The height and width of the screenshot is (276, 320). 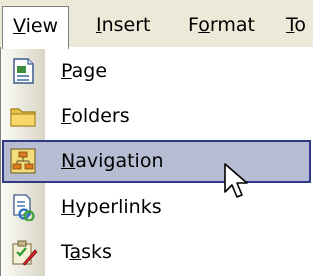 What do you see at coordinates (23, 117) in the screenshot?
I see `folder-icon` at bounding box center [23, 117].